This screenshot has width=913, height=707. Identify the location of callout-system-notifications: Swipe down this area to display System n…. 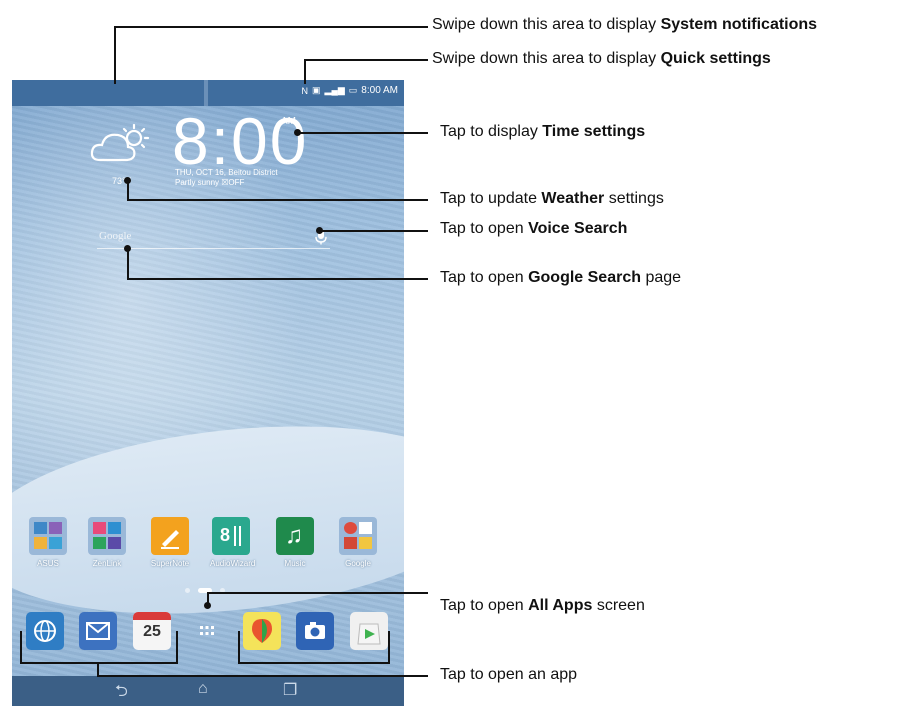
(625, 24).